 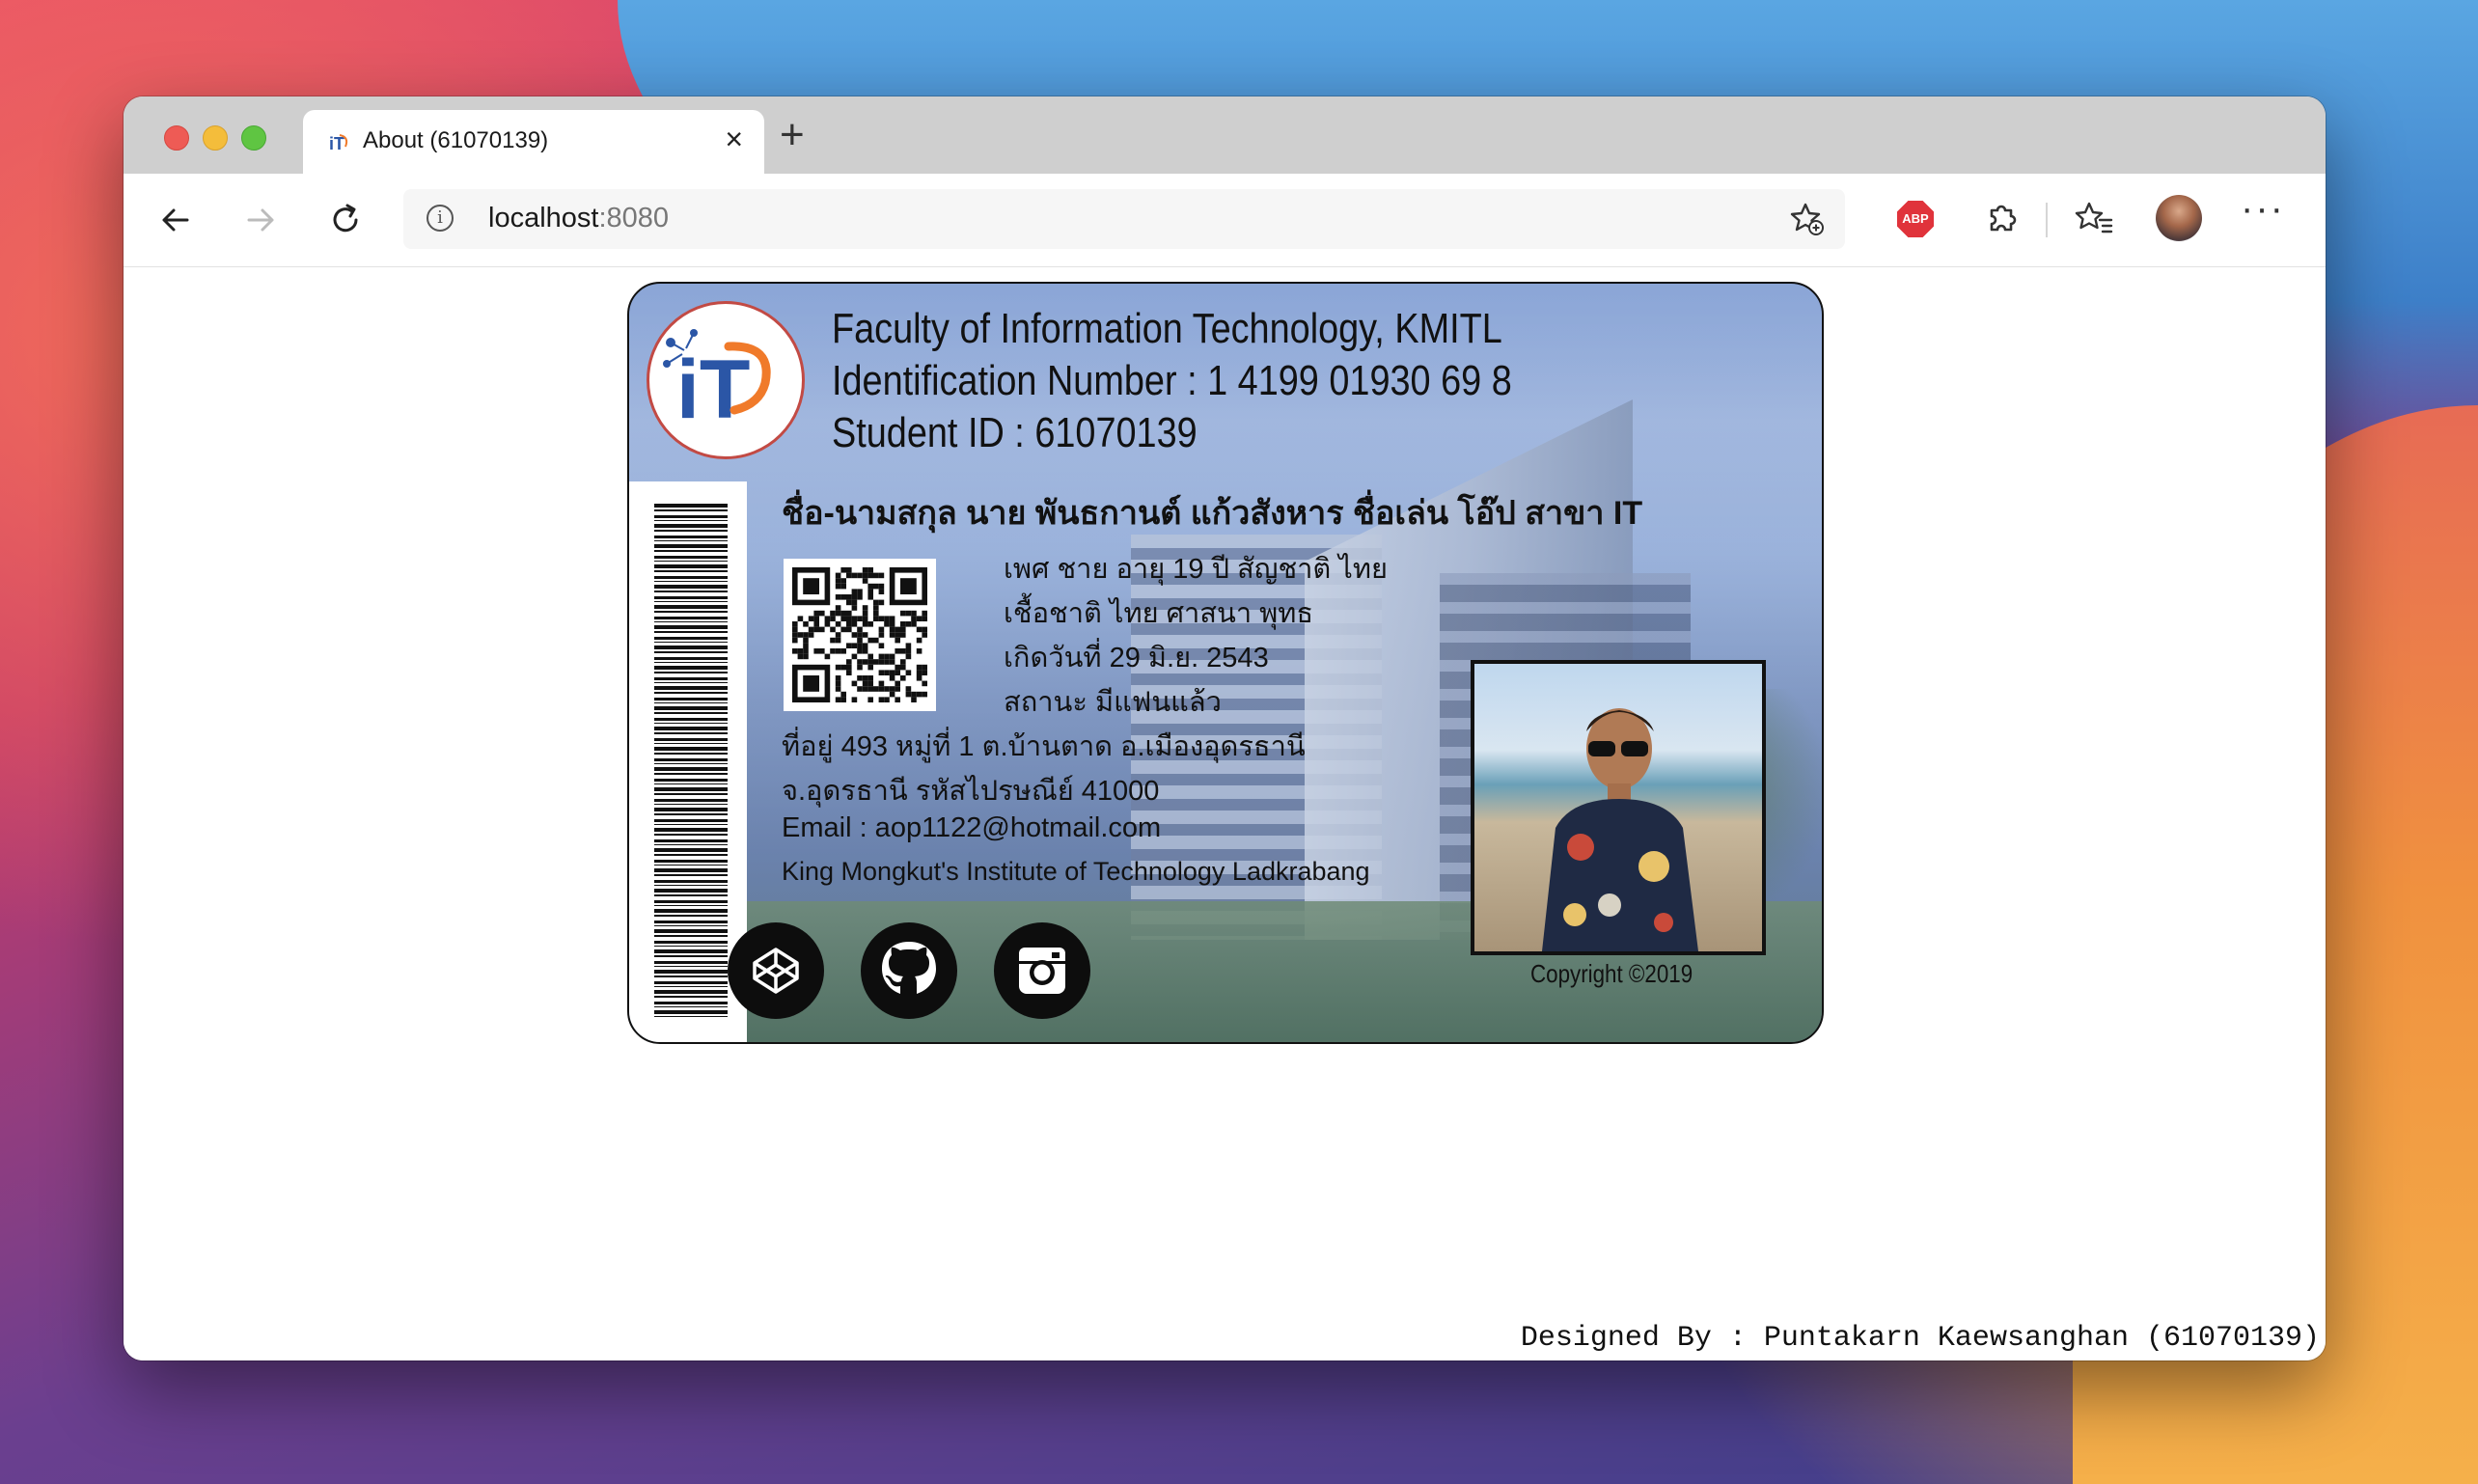 What do you see at coordinates (860, 635) in the screenshot?
I see `qr-code` at bounding box center [860, 635].